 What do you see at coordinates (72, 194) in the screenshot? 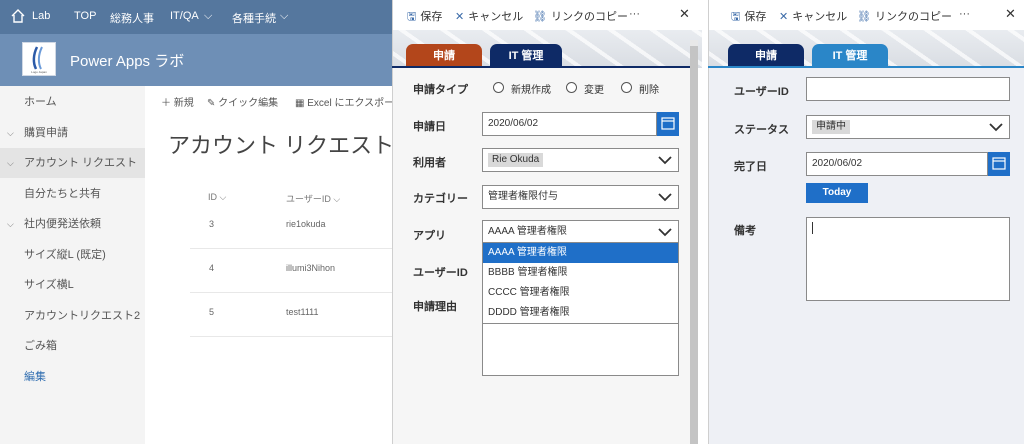
I see `nav-item: 自分たちと共有` at bounding box center [72, 194].